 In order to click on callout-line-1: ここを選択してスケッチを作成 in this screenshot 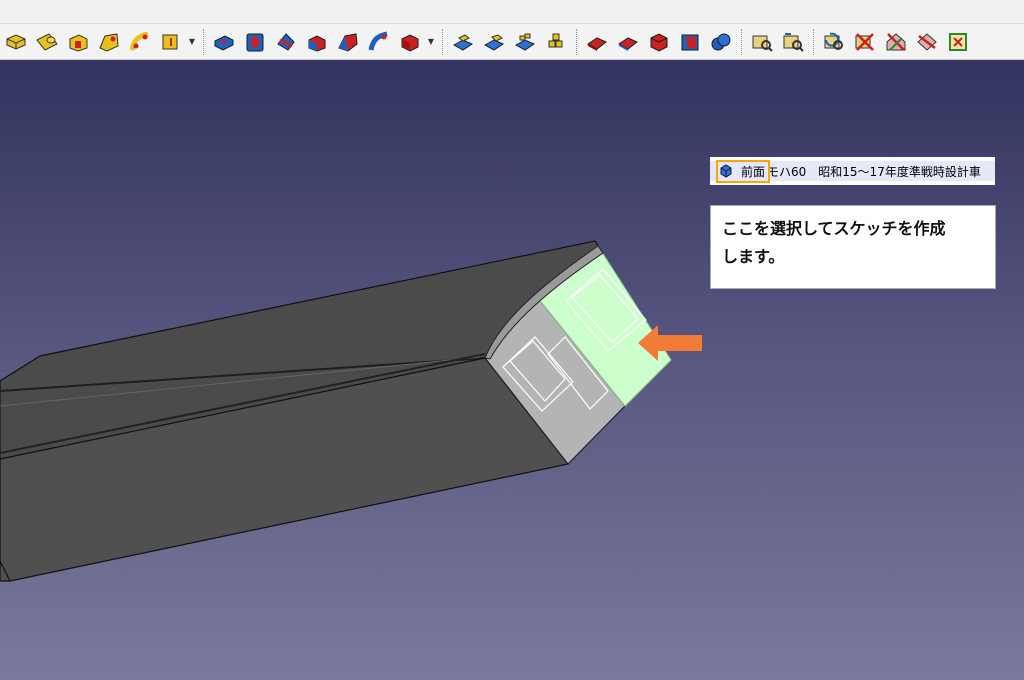, I will do `click(834, 228)`.